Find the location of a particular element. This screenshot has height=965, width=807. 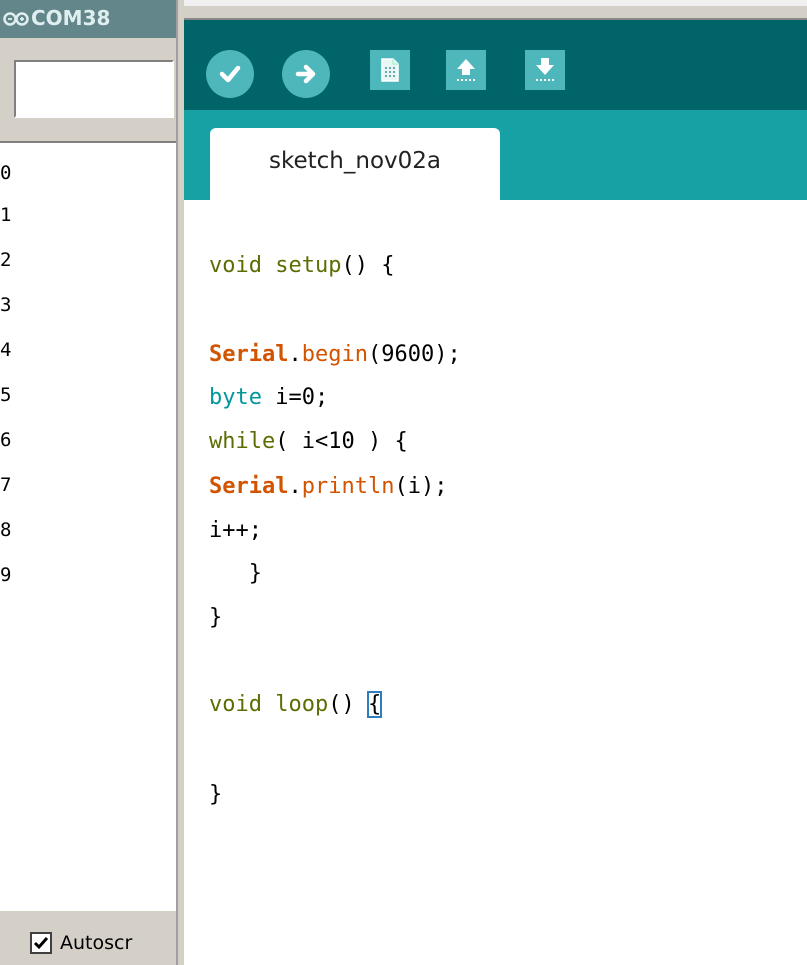

tab-bar: sketch_nov02a is located at coordinates (495, 155).